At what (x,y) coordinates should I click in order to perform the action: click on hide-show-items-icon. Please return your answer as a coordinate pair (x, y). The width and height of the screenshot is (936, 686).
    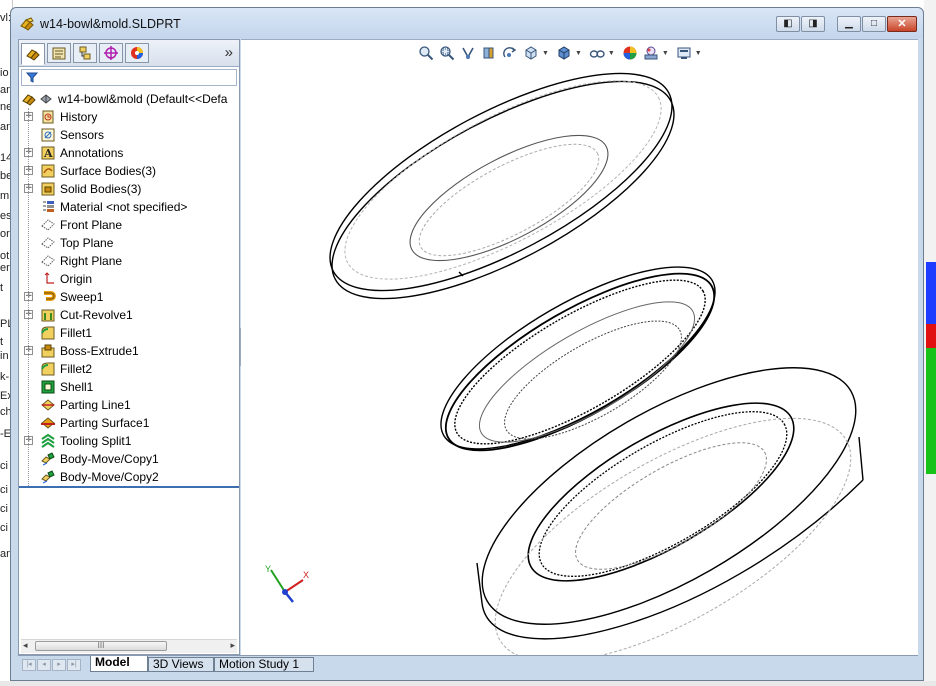
    Looking at the image, I should click on (597, 53).